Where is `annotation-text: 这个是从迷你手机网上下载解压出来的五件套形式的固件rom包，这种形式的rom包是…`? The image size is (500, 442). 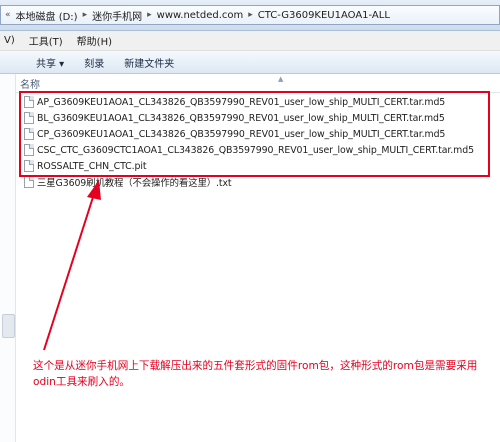 annotation-text: 这个是从迷你手机网上下载解压出来的五件套形式的固件rom包，这种形式的rom包是… is located at coordinates (255, 374).